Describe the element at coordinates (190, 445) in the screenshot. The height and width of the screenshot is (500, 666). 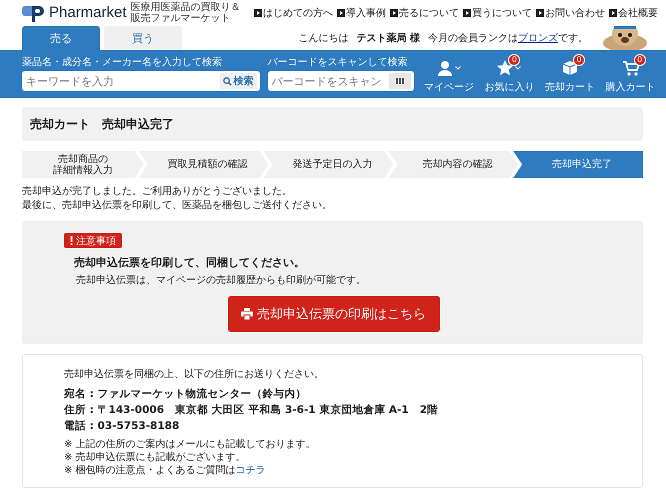
I see `note-text: ※ 上記の住所のご案内はメールにも記載しております。` at that location.